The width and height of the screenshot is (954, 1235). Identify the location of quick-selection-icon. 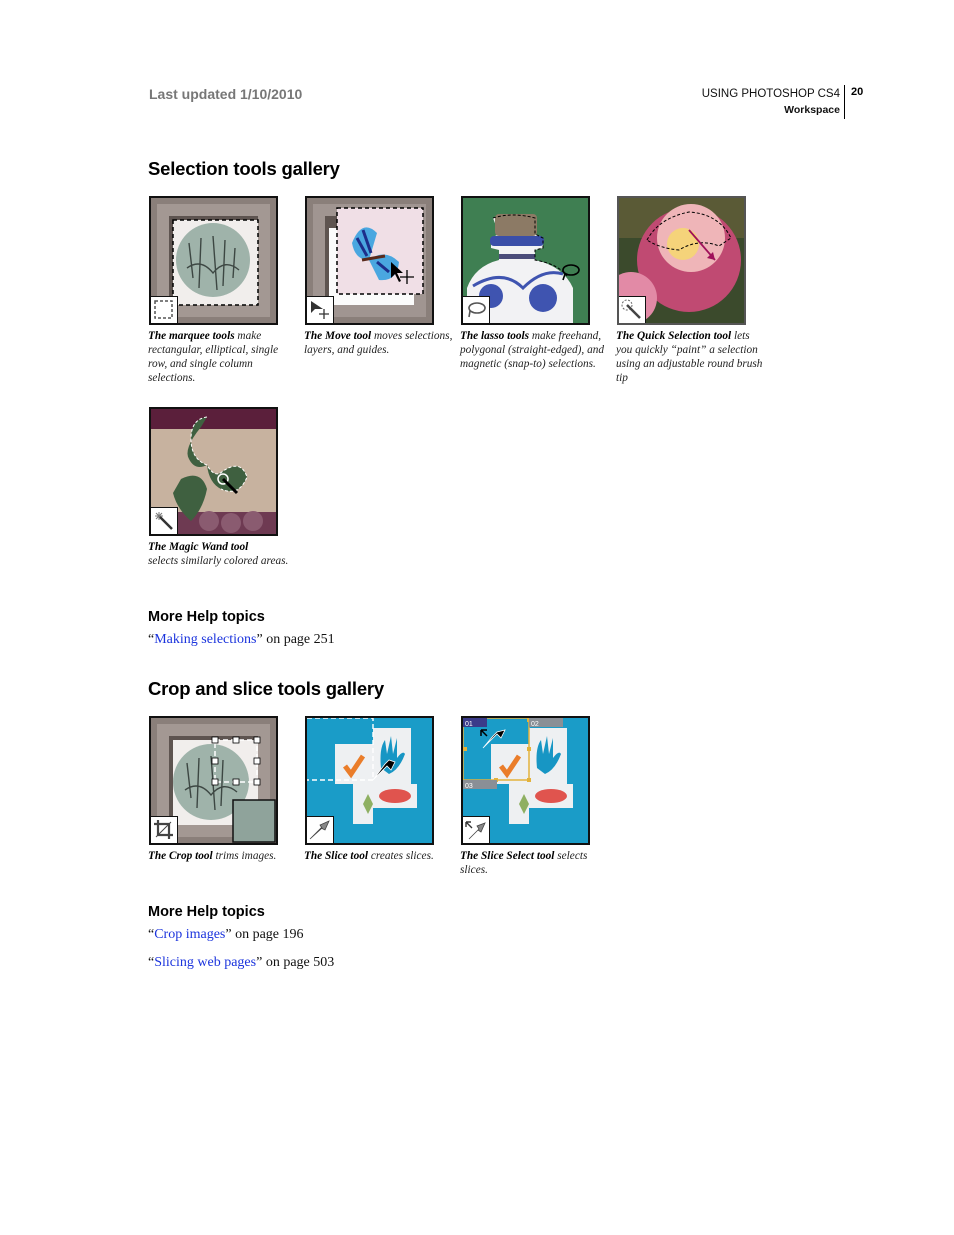
(631, 309).